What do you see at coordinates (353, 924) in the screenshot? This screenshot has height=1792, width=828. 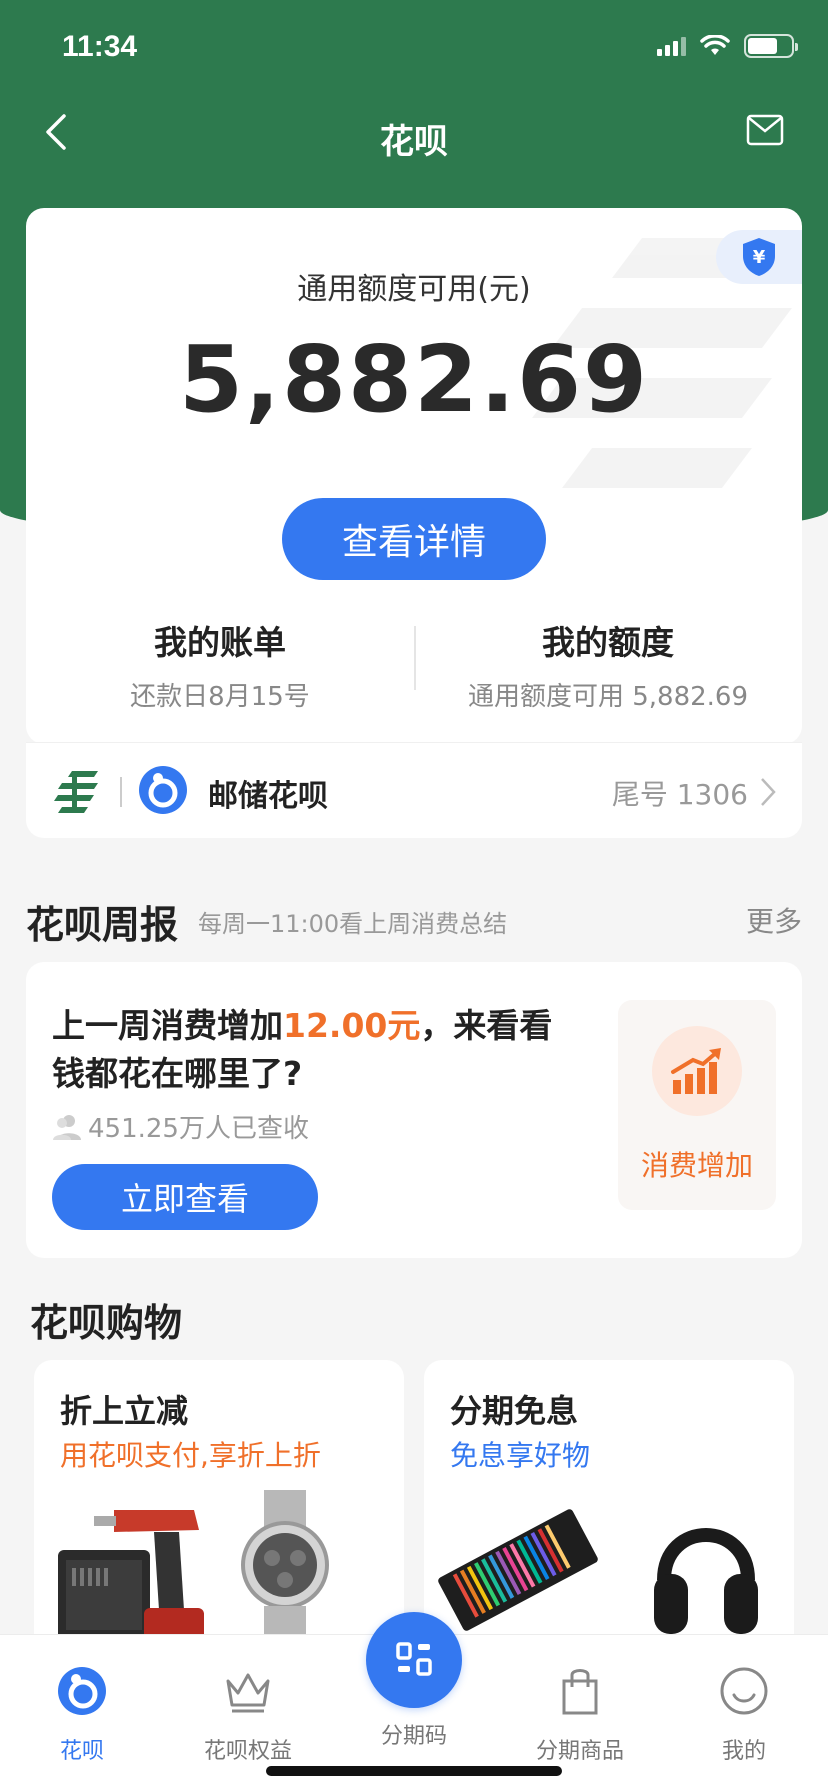 I see `weekly-report-subtitle: 每周一11:00看上周消费总结` at bounding box center [353, 924].